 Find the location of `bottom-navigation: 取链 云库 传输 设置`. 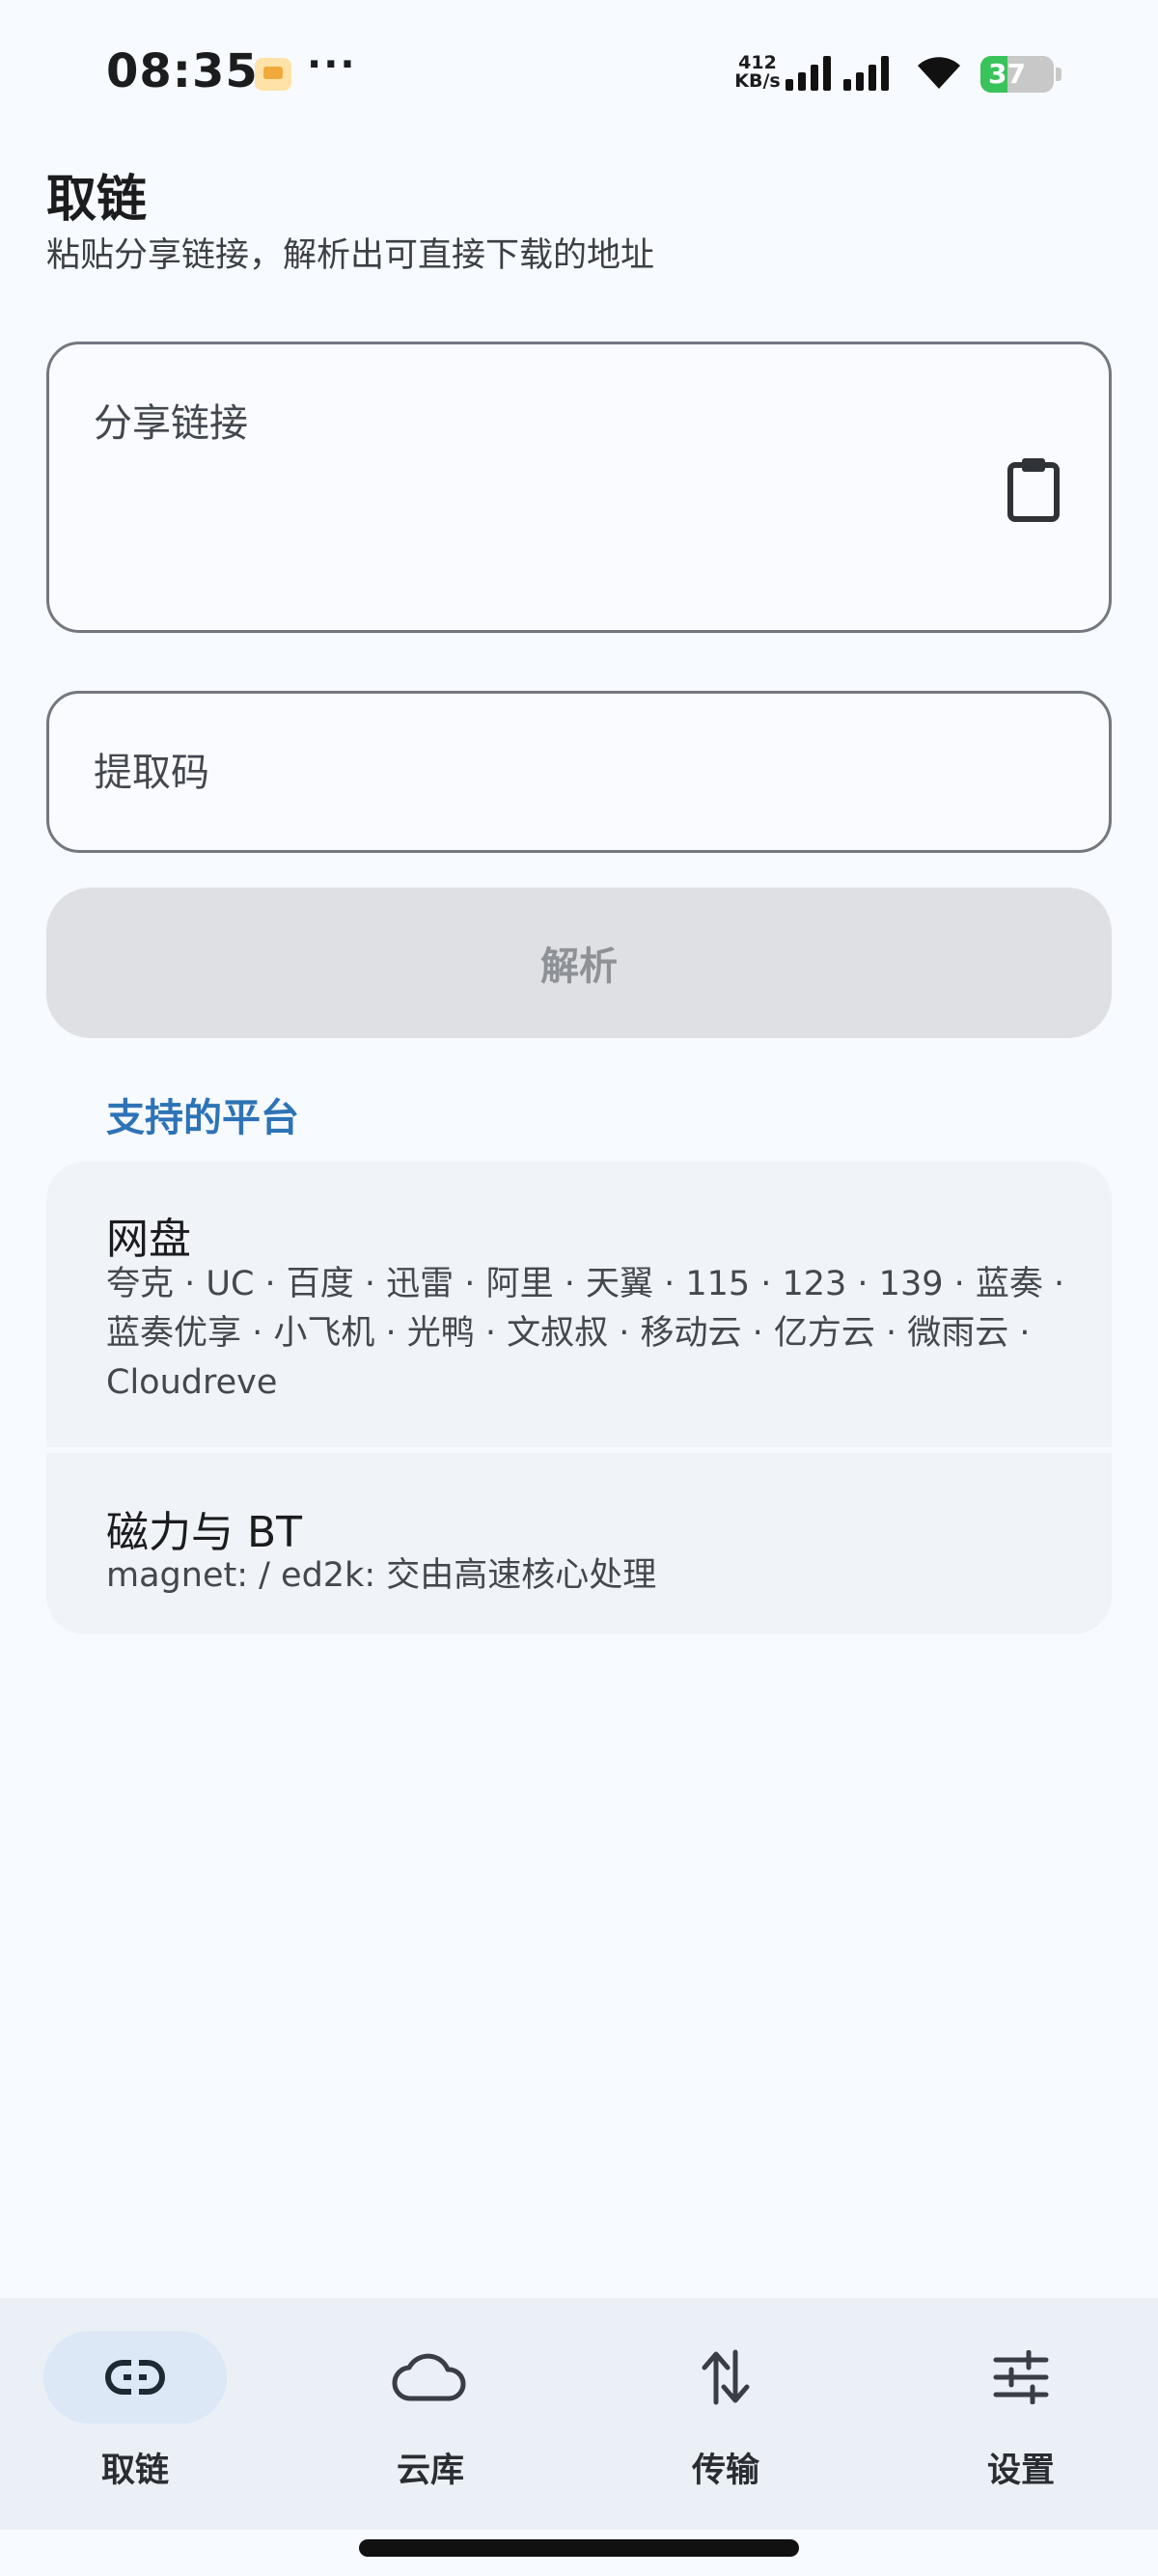

bottom-navigation: 取链 云库 传输 设置 is located at coordinates (579, 2414).